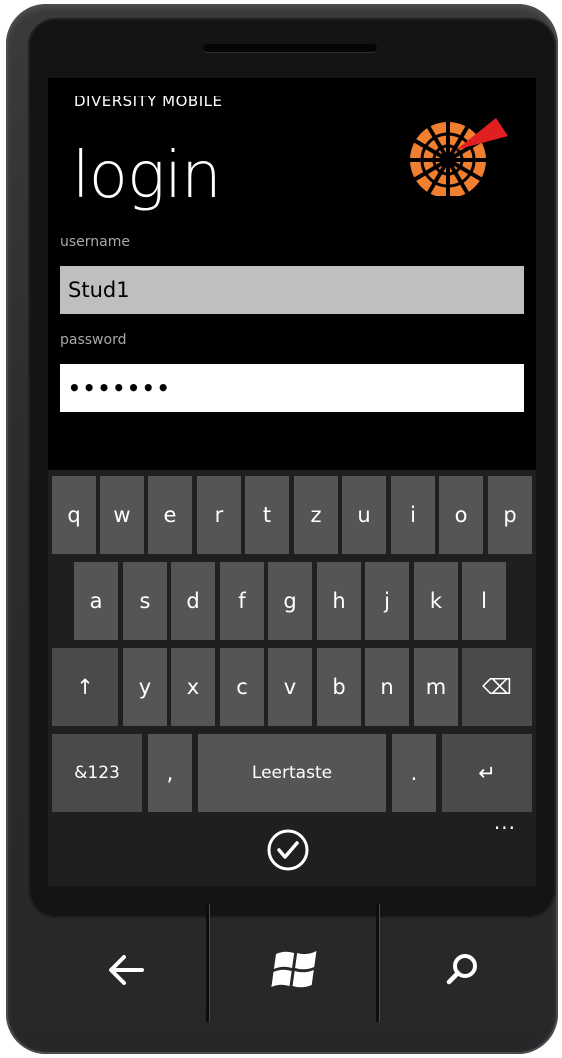  I want to click on key-e: e, so click(170, 515).